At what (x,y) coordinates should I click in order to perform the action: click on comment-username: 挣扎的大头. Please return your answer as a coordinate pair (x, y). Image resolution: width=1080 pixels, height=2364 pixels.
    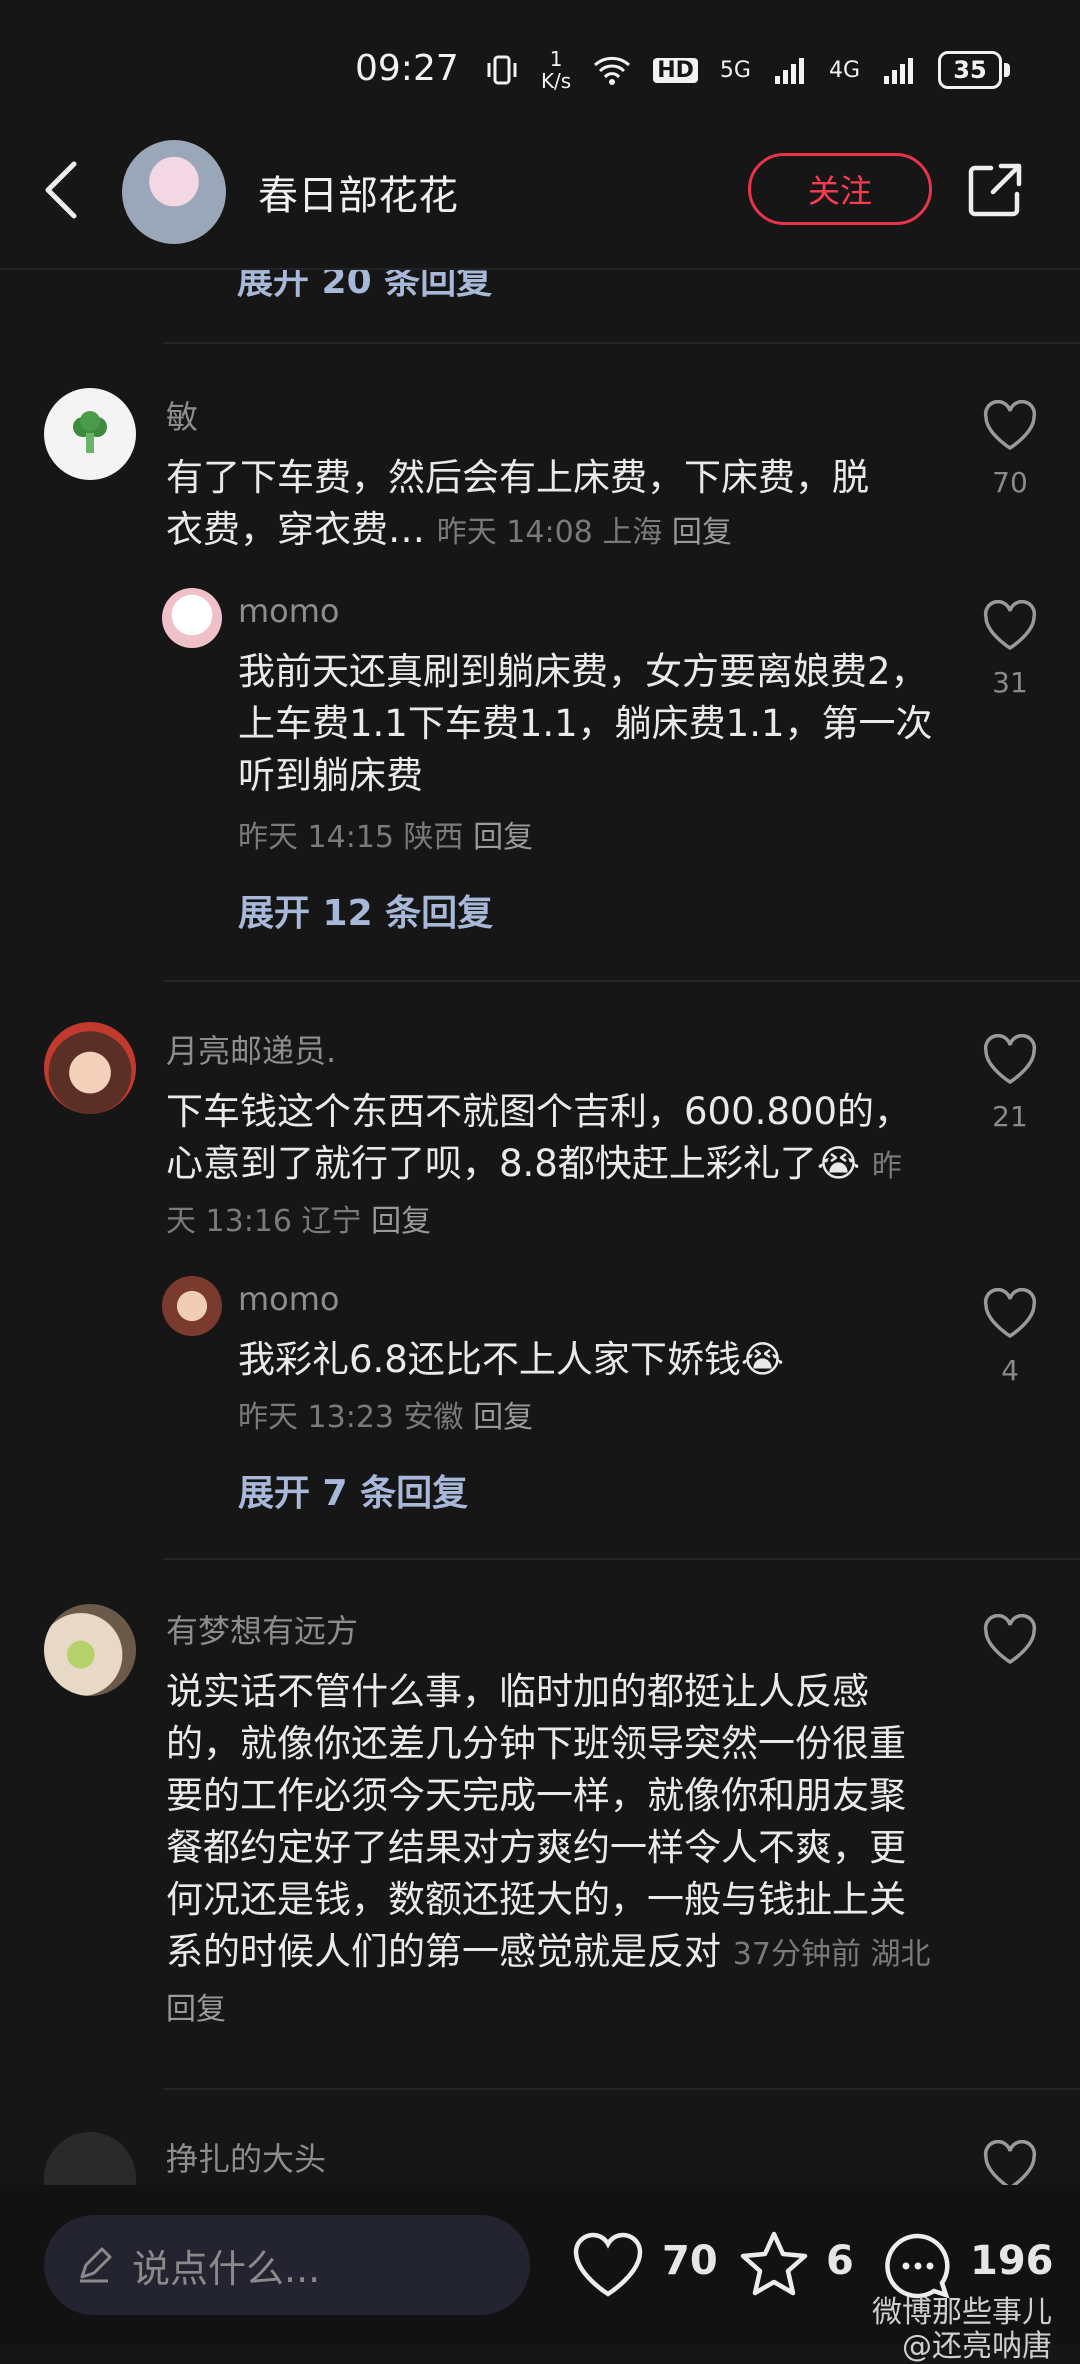
    Looking at the image, I should click on (246, 2157).